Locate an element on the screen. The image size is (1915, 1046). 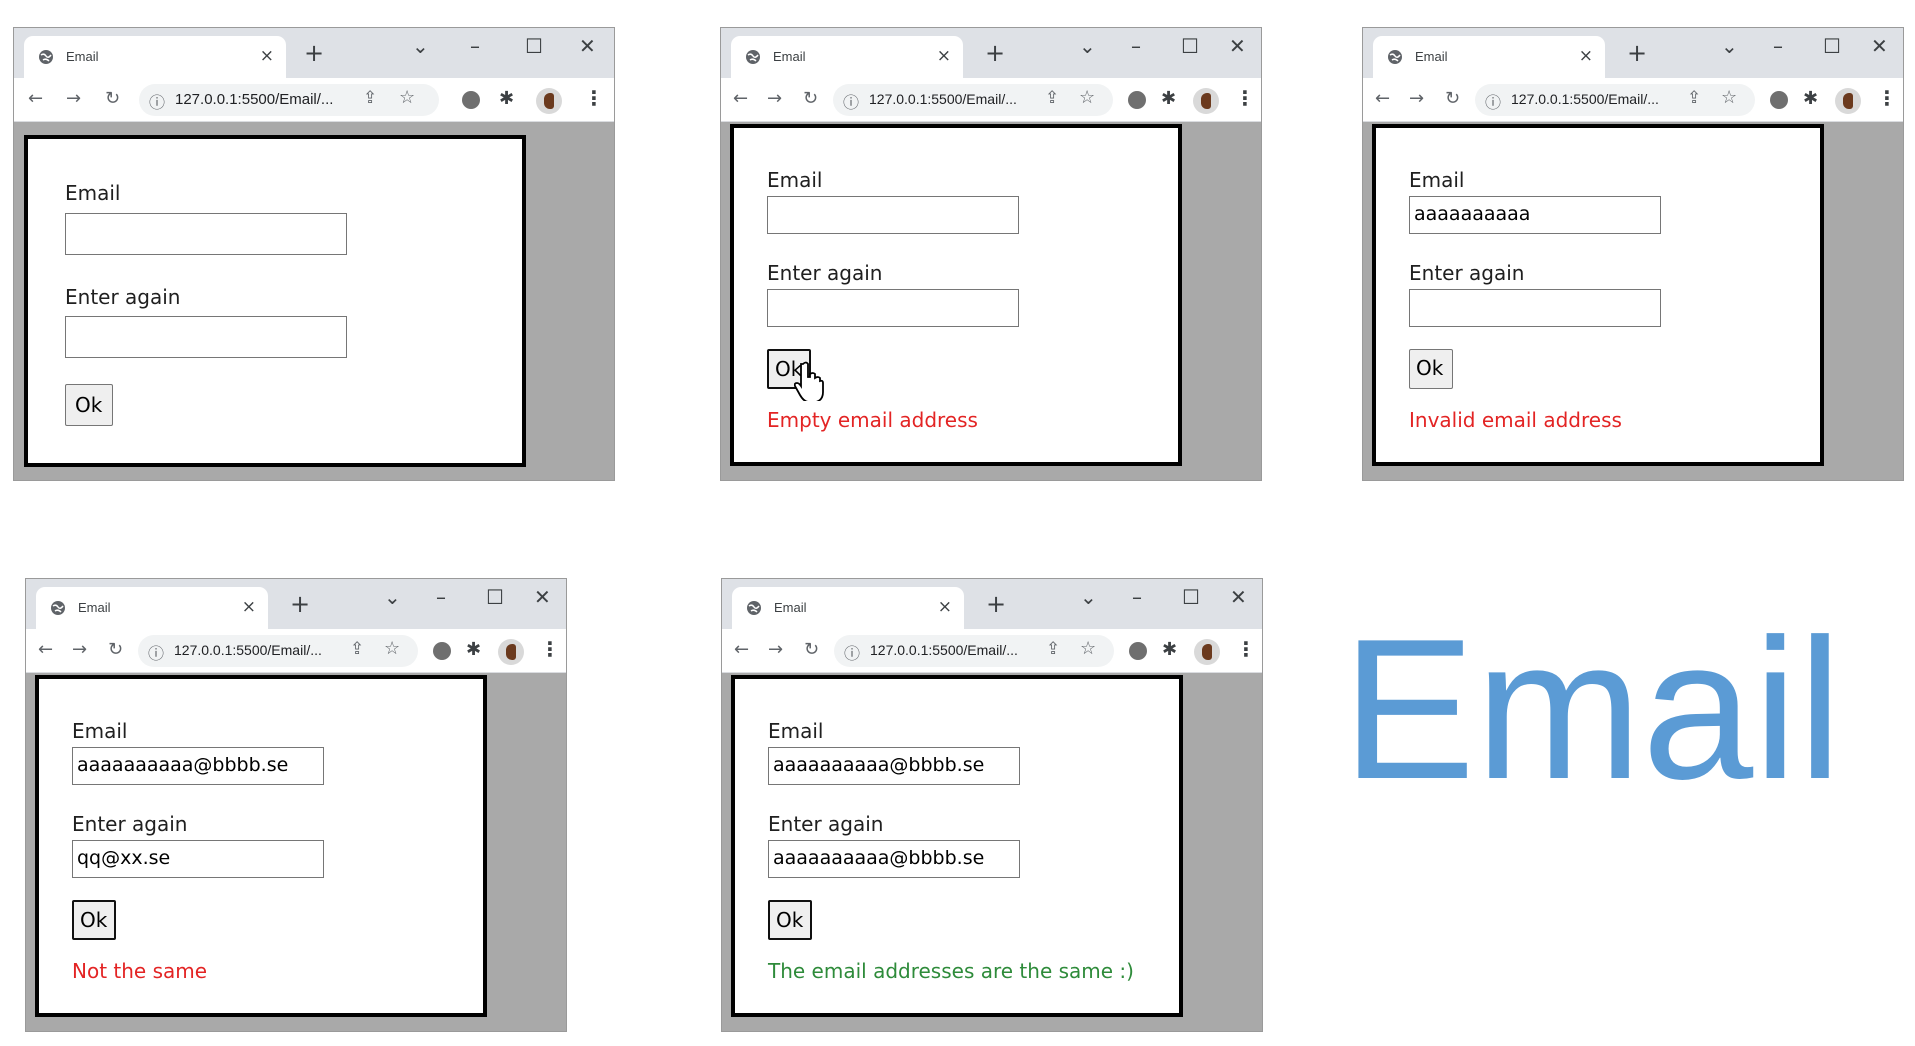
enter-again-input: qq@xx.se is located at coordinates (198, 859).